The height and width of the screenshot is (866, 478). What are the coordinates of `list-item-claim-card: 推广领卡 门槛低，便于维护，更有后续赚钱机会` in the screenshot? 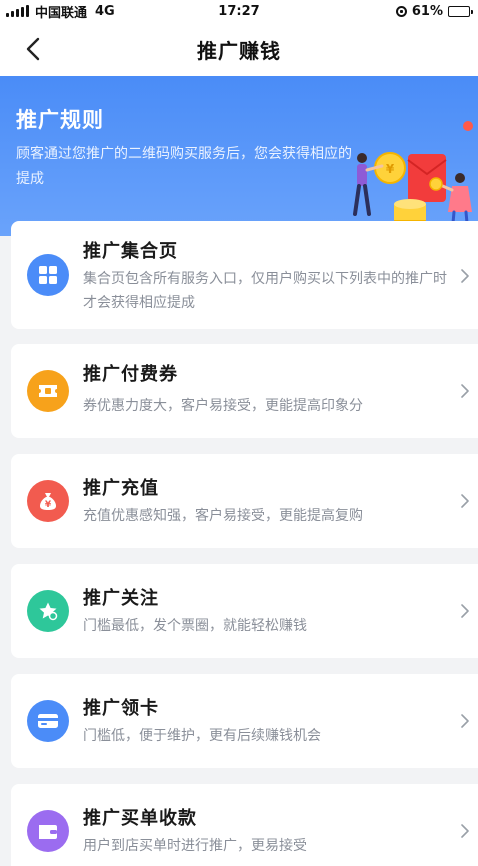 It's located at (244, 721).